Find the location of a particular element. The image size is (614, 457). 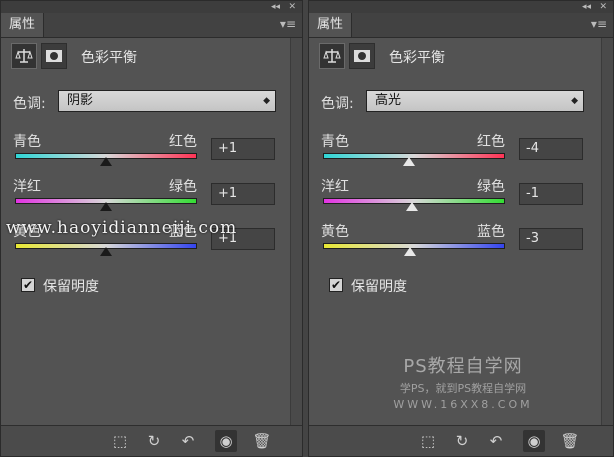

slider-value-field: -4 is located at coordinates (551, 149).